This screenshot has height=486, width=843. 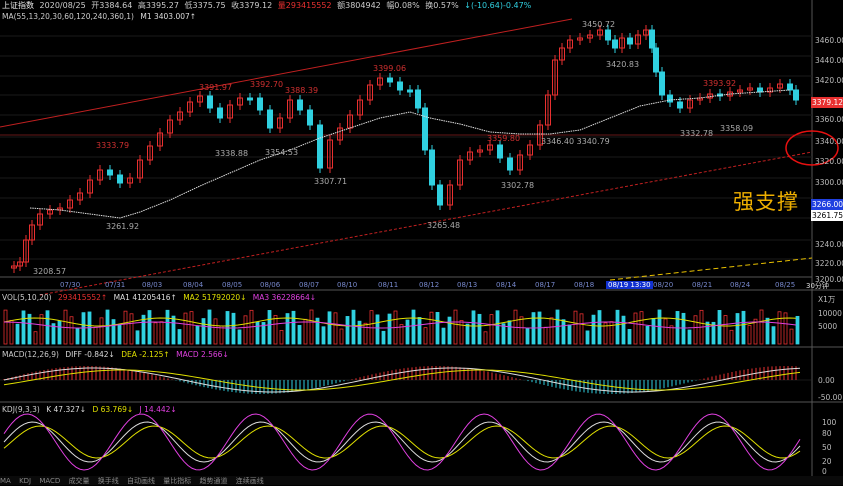 What do you see at coordinates (250, 481) in the screenshot?
I see `tab-continuous-line: 连续画线` at bounding box center [250, 481].